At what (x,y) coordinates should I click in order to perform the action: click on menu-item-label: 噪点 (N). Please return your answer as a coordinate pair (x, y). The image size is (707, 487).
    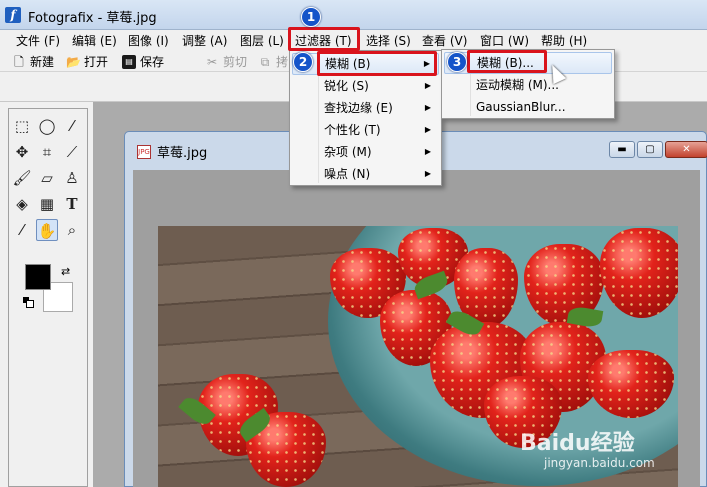
    Looking at the image, I should click on (347, 174).